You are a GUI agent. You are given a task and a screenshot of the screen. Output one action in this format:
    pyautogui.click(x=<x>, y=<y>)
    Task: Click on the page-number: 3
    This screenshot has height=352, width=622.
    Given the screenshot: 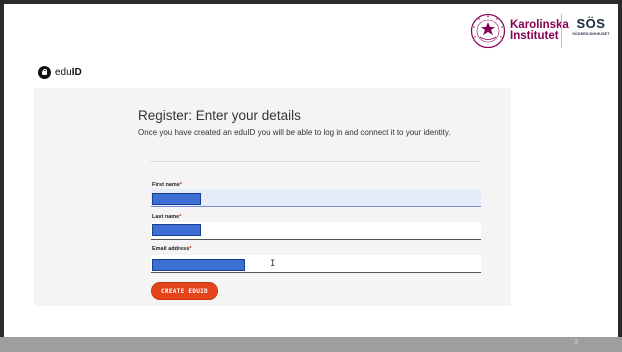 What is the action you would take?
    pyautogui.click(x=576, y=342)
    